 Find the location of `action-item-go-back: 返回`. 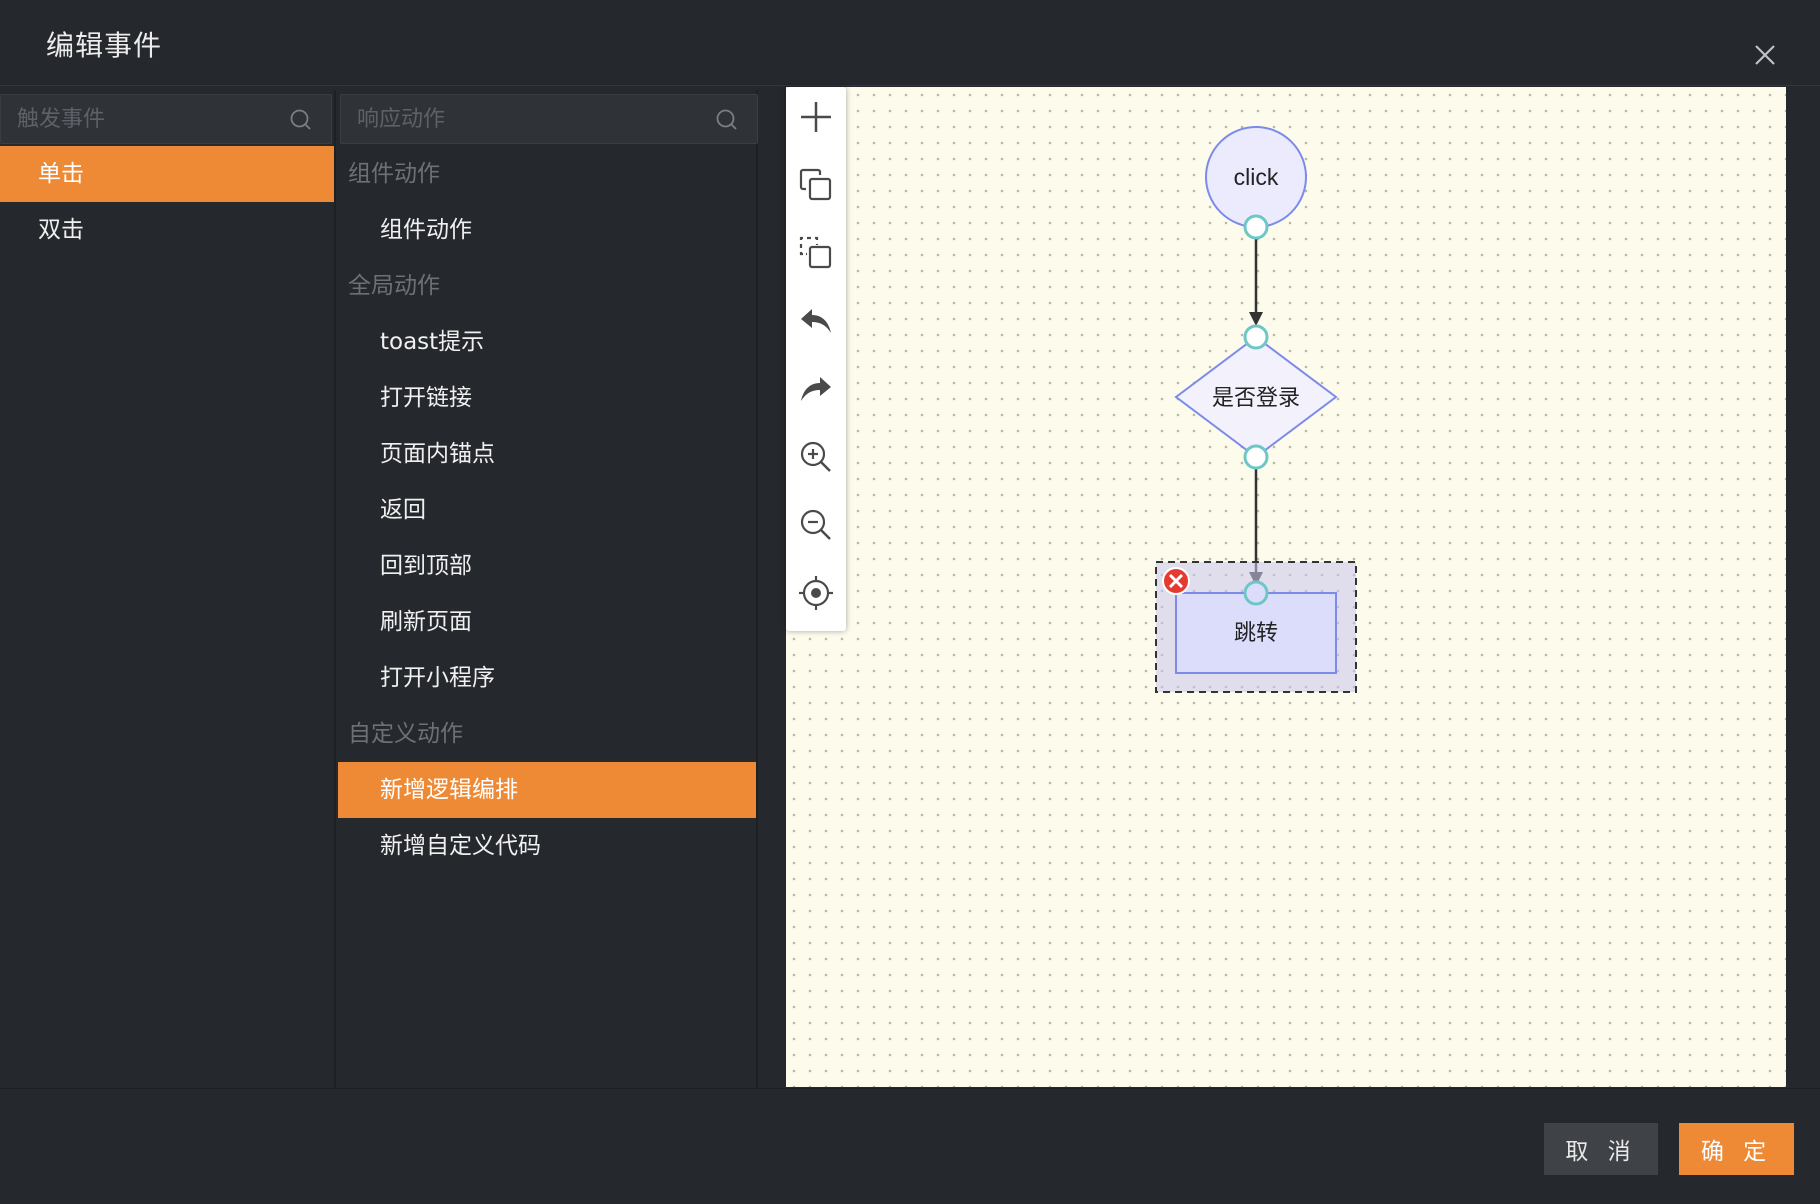

action-item-go-back: 返回 is located at coordinates (547, 510).